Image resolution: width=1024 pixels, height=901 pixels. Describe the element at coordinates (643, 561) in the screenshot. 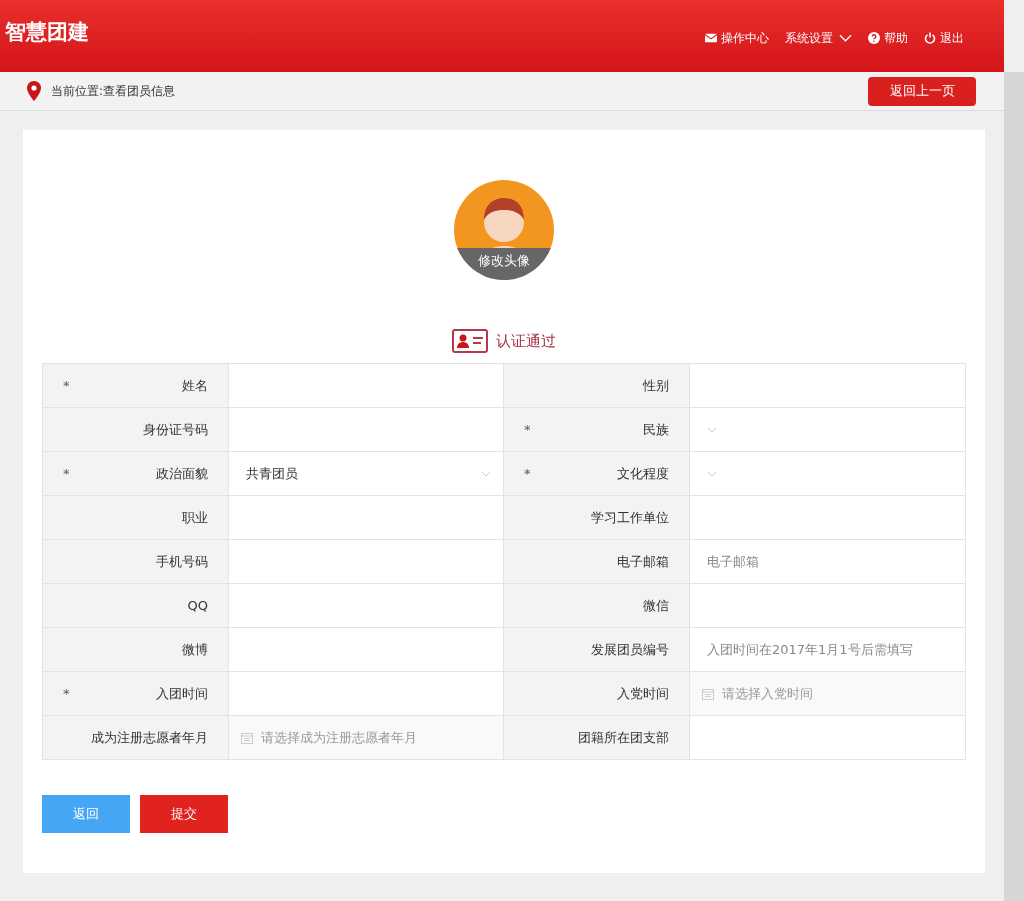

I see `field-label: 电子邮箱` at that location.